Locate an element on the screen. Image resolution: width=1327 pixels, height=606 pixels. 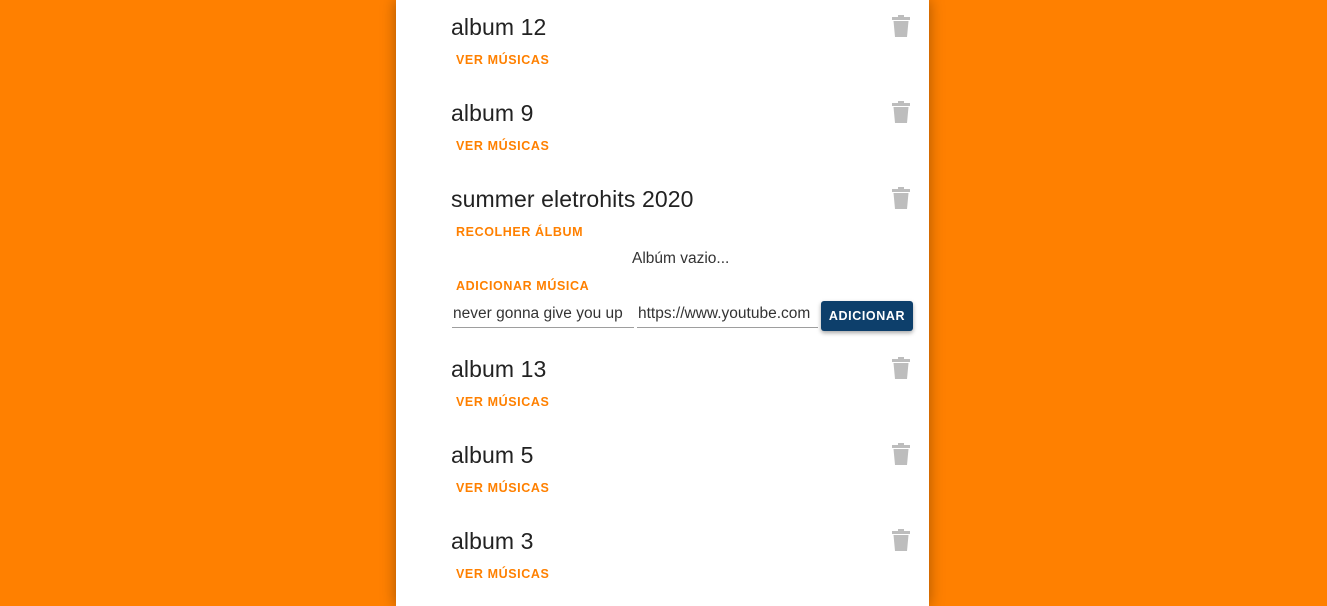
album-title: album 3 is located at coordinates (492, 541).